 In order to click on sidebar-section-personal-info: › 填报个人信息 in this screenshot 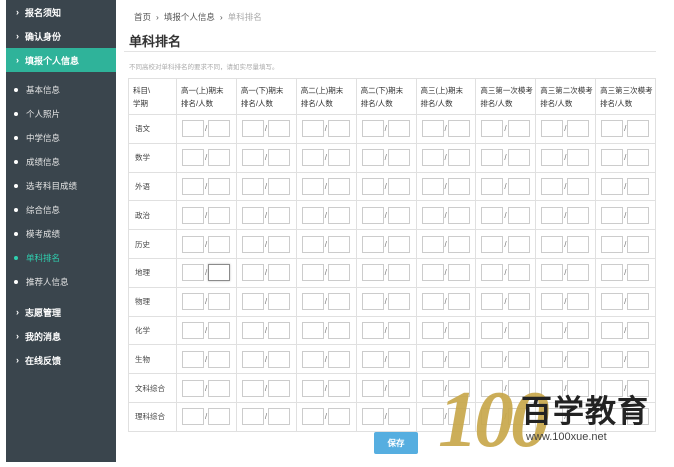, I will do `click(61, 60)`.